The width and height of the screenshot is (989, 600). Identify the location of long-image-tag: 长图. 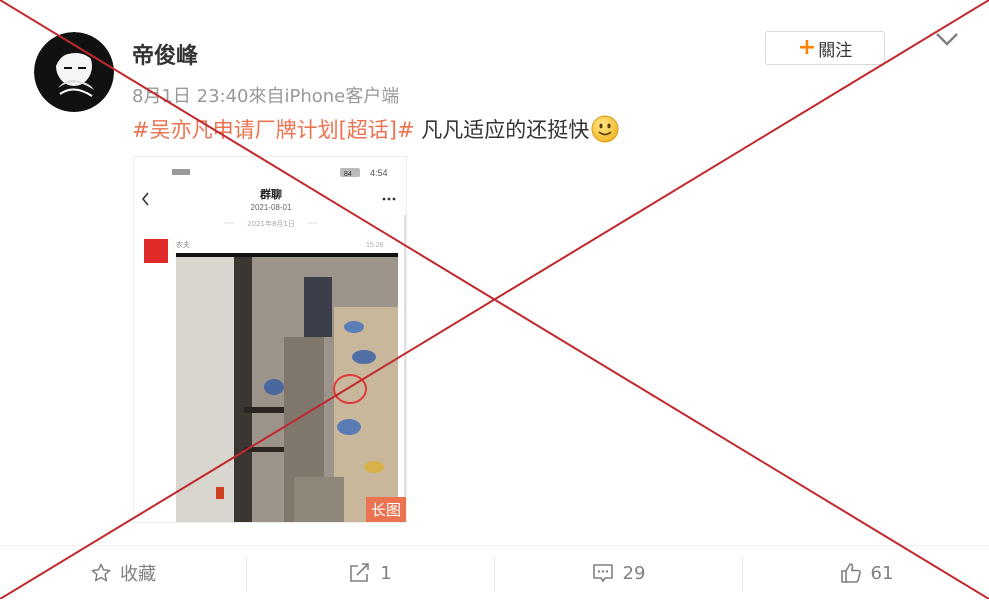
(385, 509).